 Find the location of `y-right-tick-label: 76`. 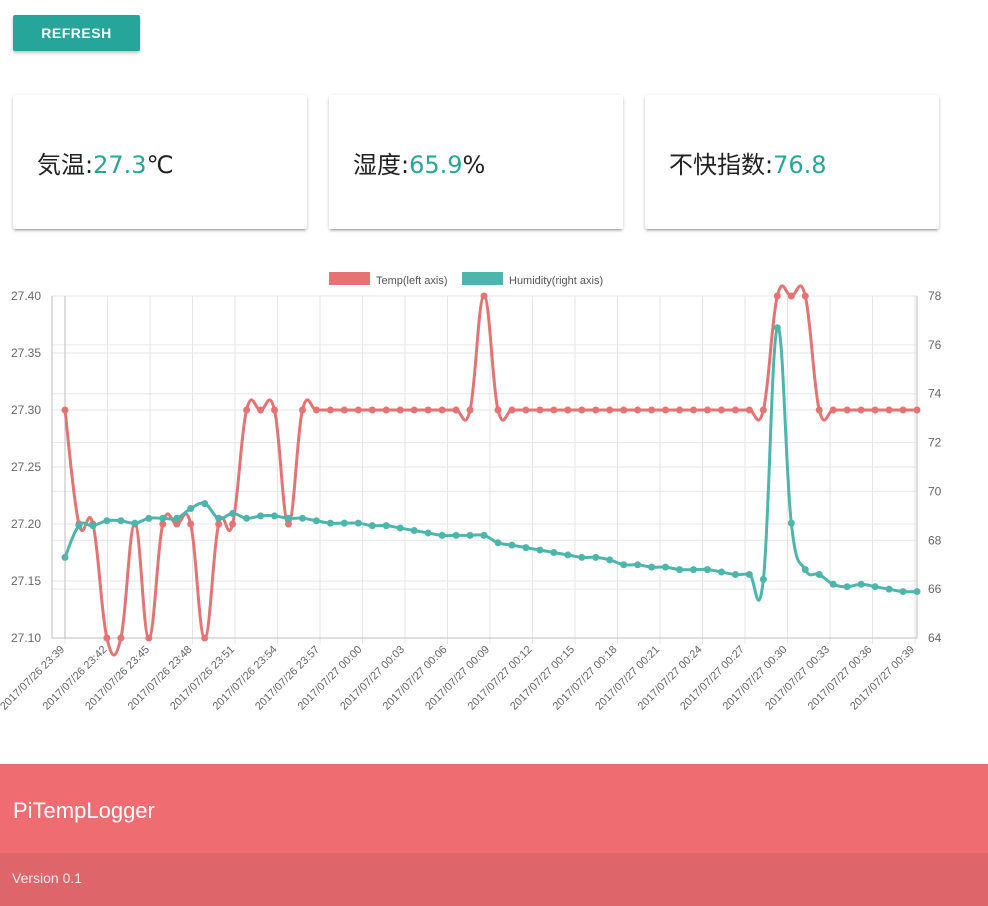

y-right-tick-label: 76 is located at coordinates (935, 345).